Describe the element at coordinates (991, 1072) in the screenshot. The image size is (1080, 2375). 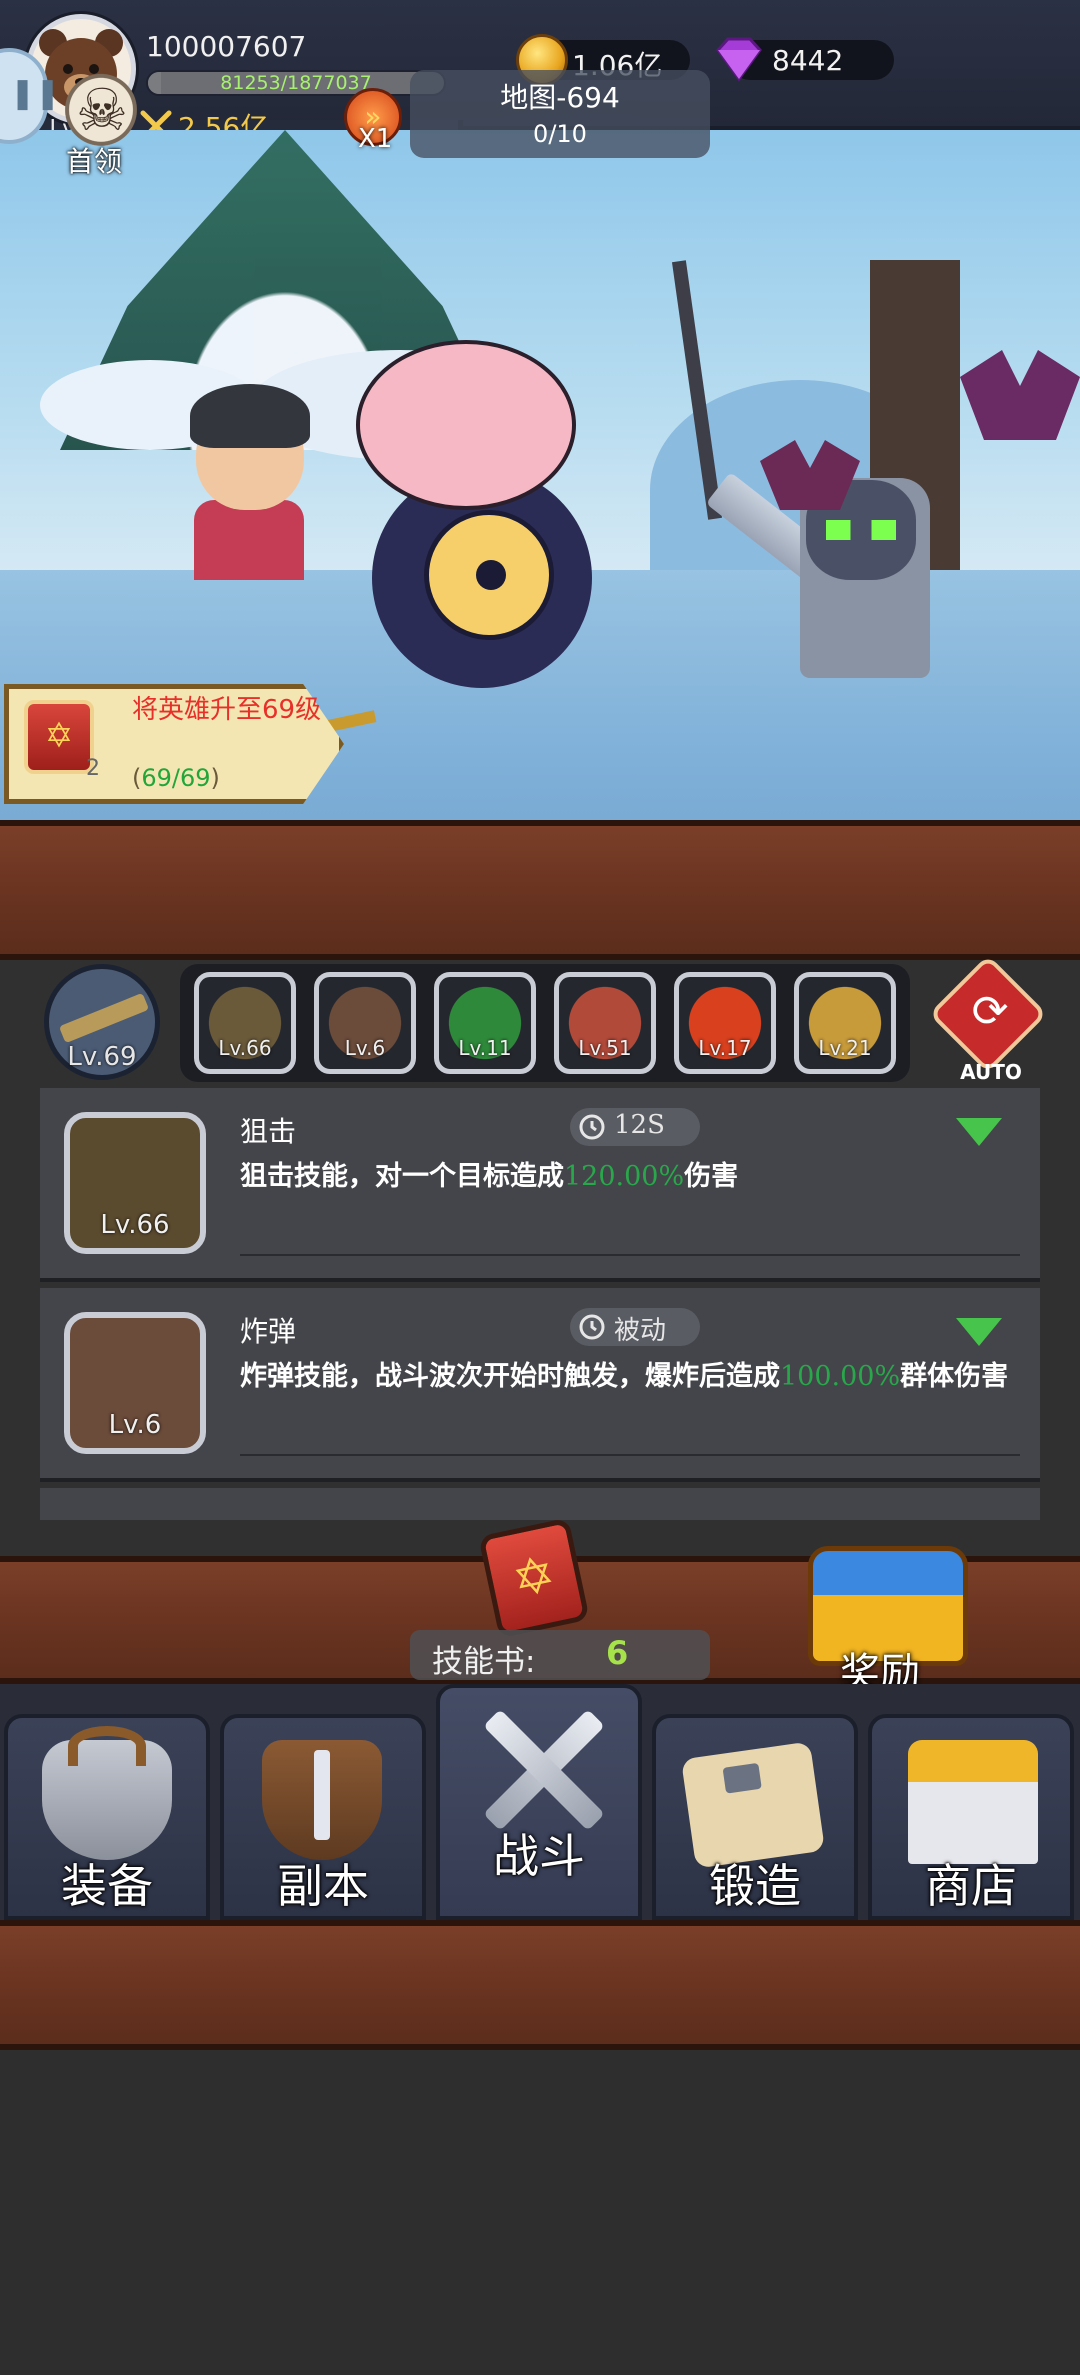
I see `auto-label: AUTO` at that location.